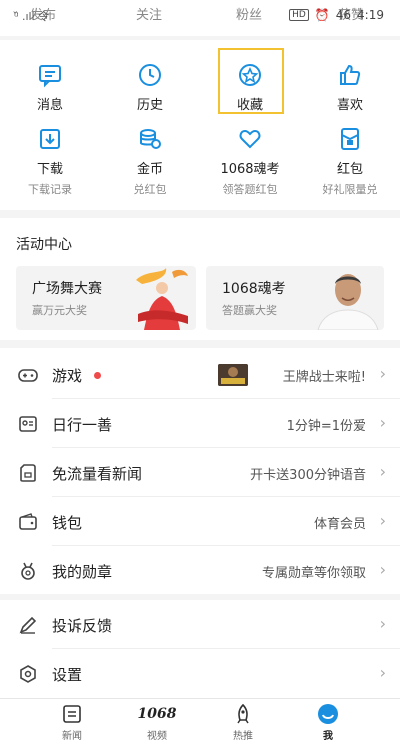 Image resolution: width=400 pixels, height=743 pixels. What do you see at coordinates (295, 298) in the screenshot?
I see `activity-card-quiz: 1068魂考 答题赢大奖` at bounding box center [295, 298].